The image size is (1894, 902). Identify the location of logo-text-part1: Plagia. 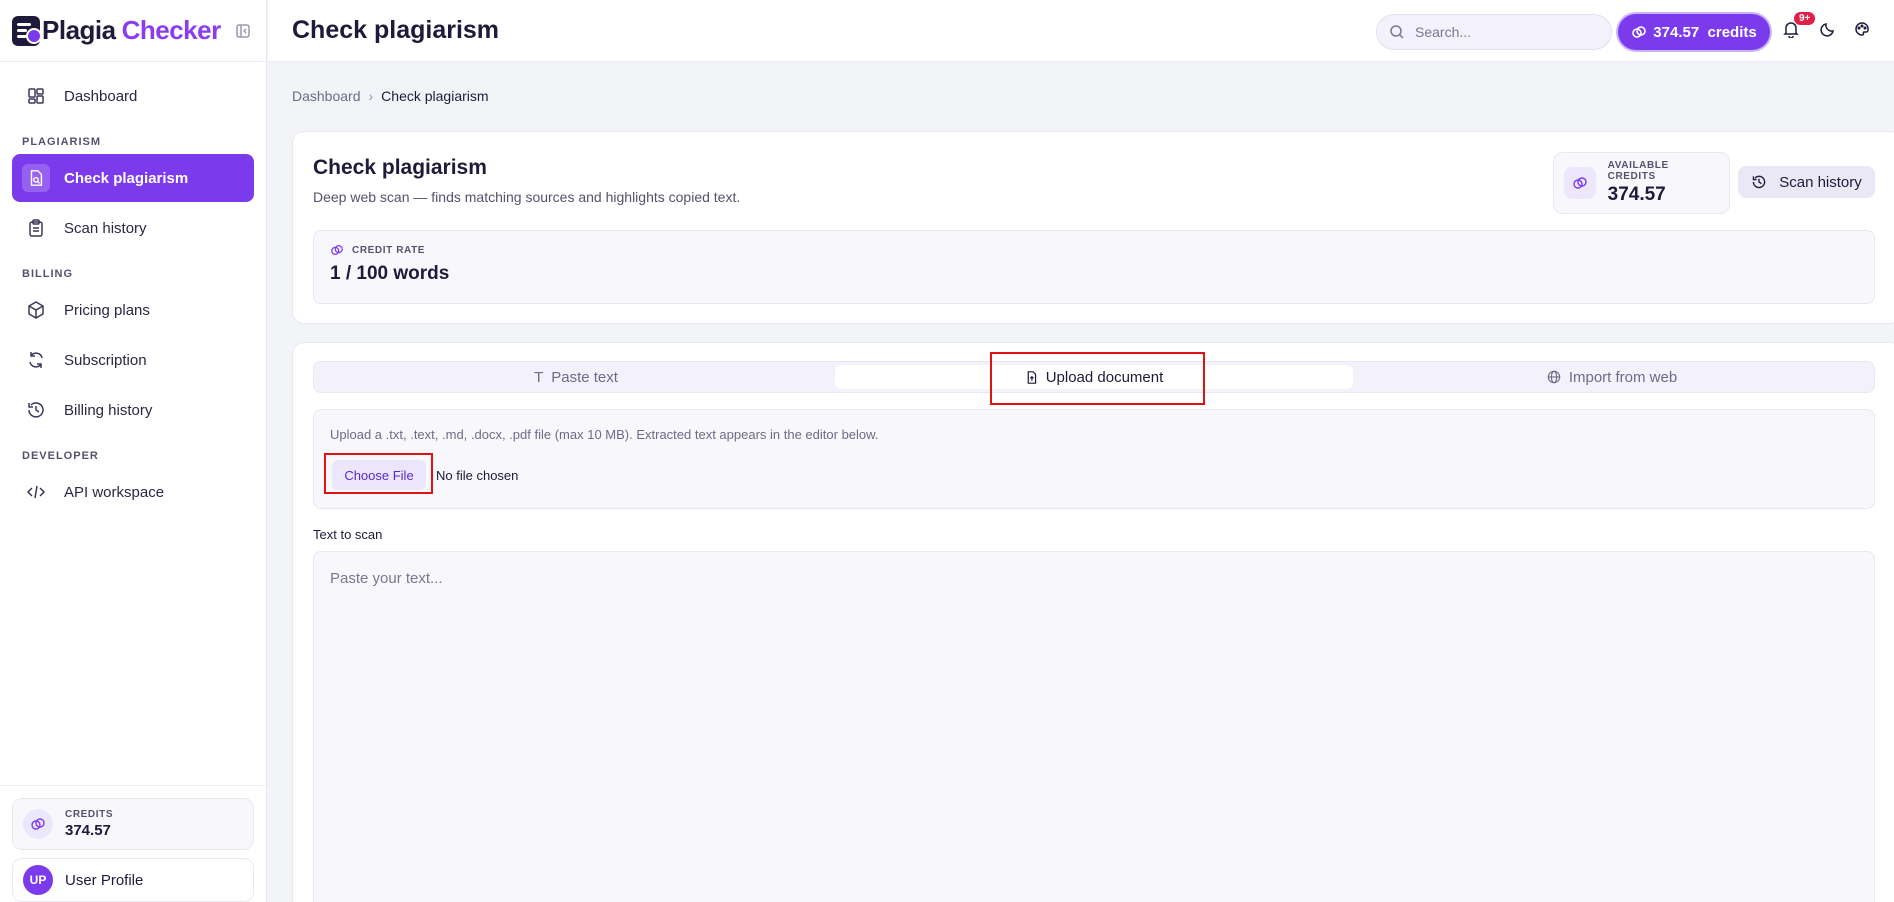
(79, 30).